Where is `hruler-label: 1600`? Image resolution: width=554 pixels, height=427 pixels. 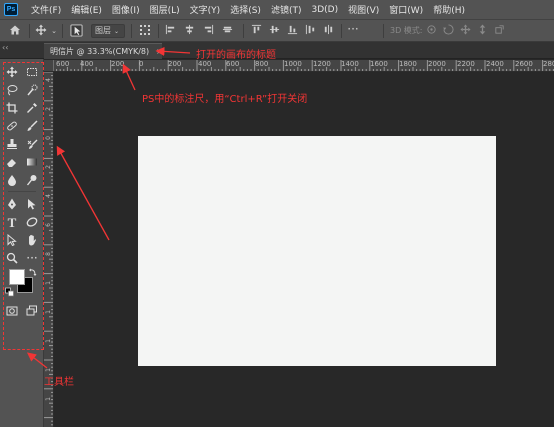 hruler-label: 1600 is located at coordinates (379, 64).